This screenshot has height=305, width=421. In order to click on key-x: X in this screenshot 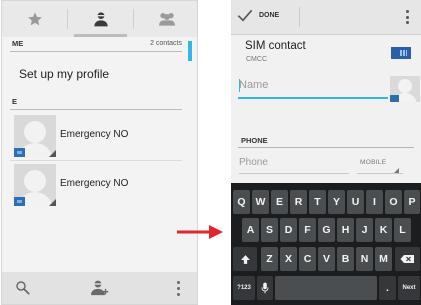, I will do `click(288, 259)`.